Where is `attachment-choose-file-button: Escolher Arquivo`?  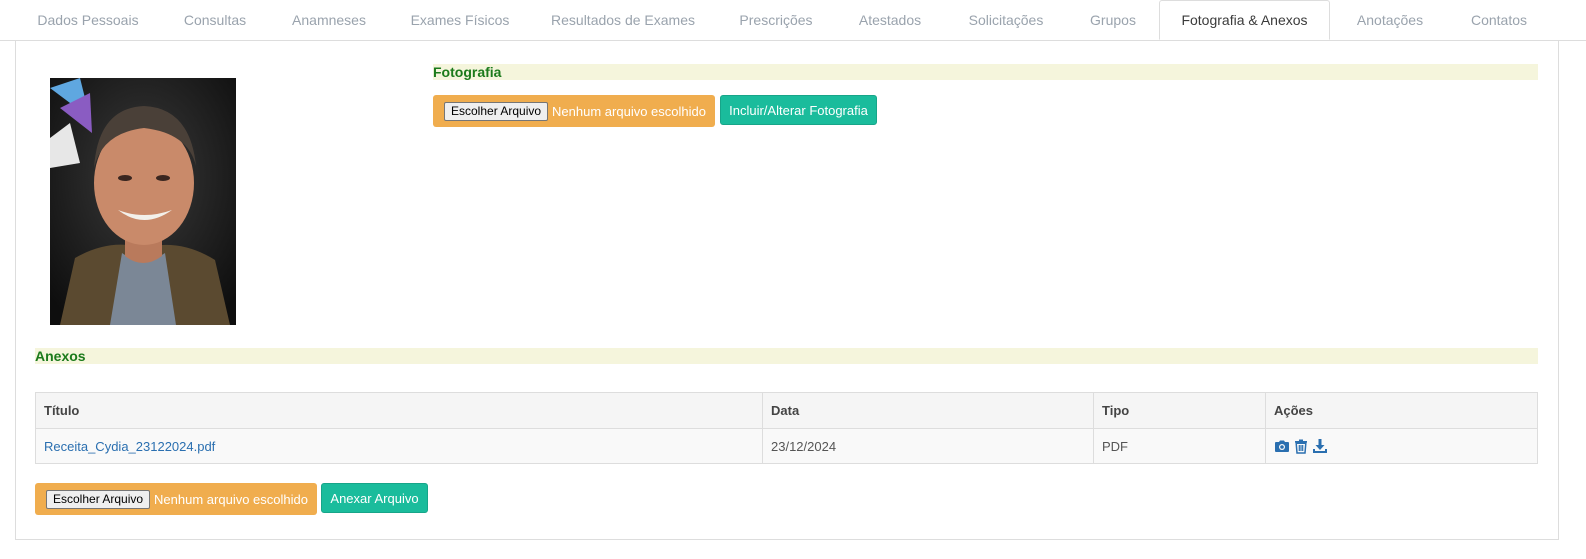 attachment-choose-file-button: Escolher Arquivo is located at coordinates (98, 499).